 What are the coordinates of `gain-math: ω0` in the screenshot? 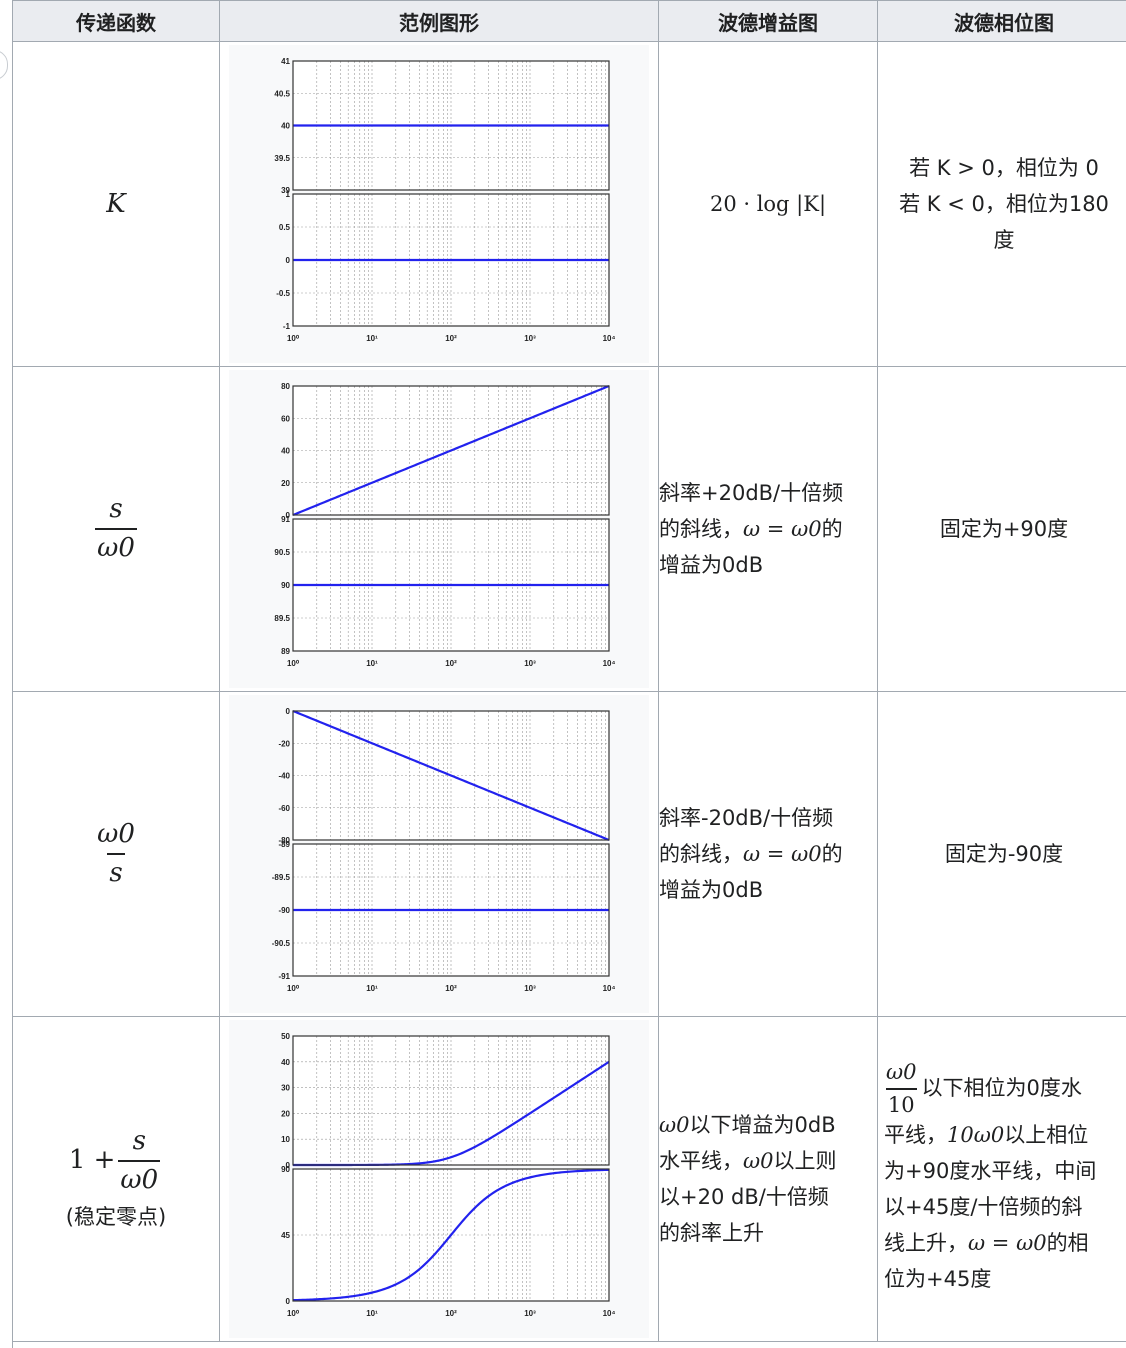 It's located at (674, 1125).